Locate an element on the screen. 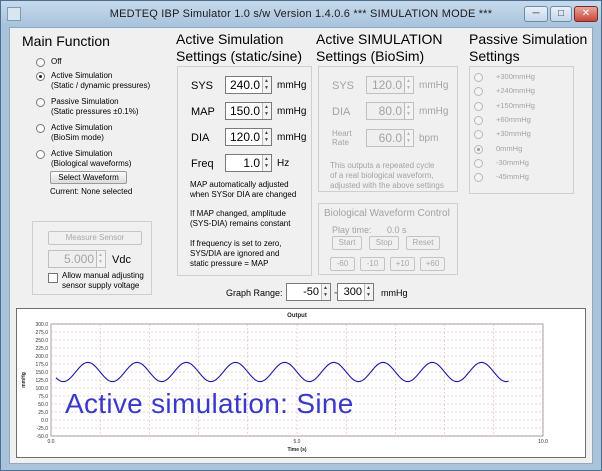 This screenshot has width=602, height=471. passive-option: +30mmHg is located at coordinates (521, 135).